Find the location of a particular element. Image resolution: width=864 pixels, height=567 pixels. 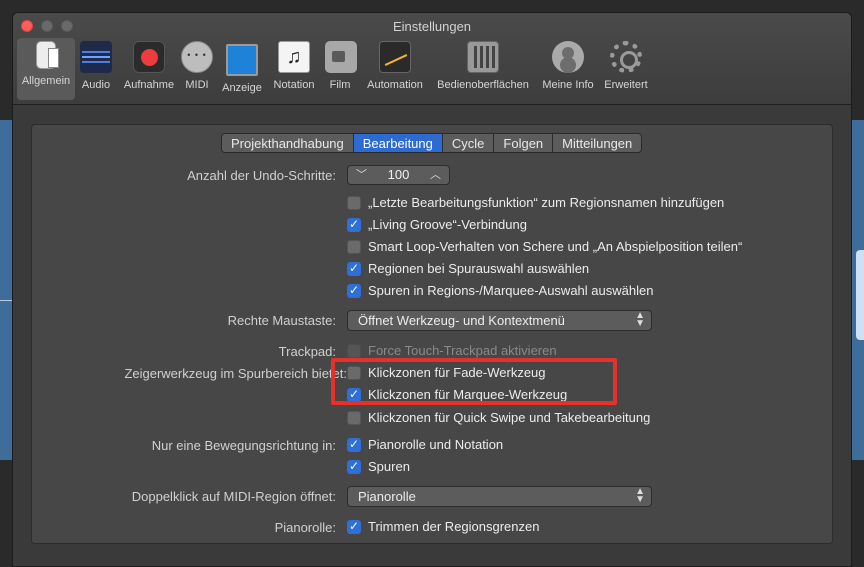

background-line is located at coordinates (6, 300).